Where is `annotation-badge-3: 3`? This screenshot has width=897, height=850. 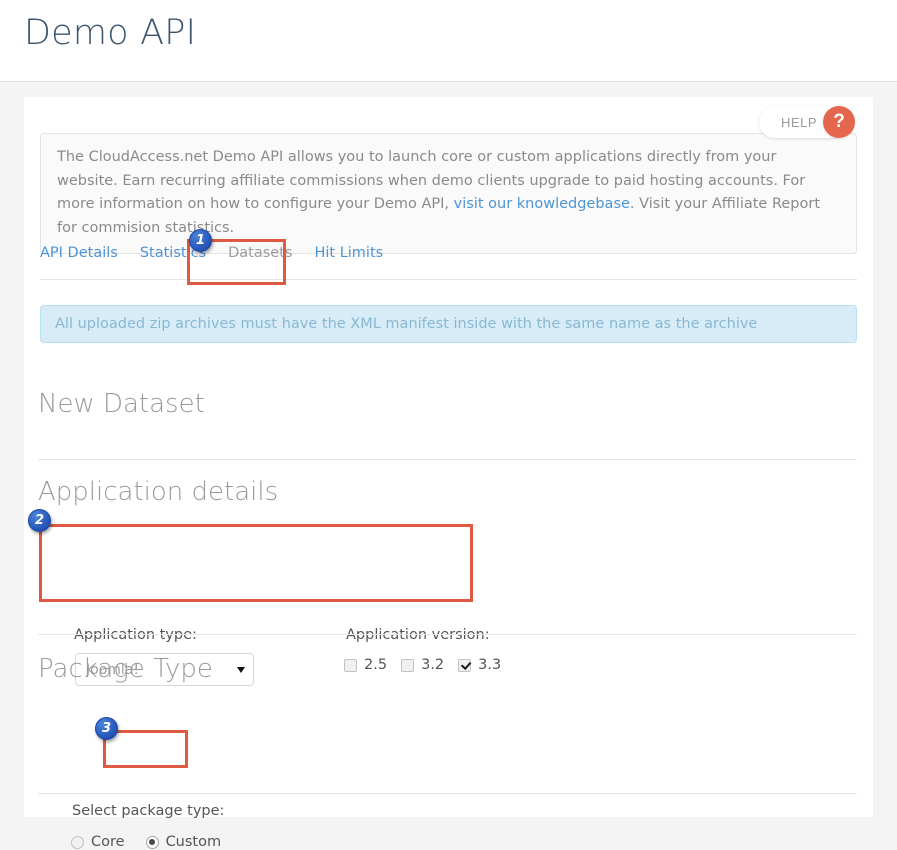
annotation-badge-3: 3 is located at coordinates (106, 728).